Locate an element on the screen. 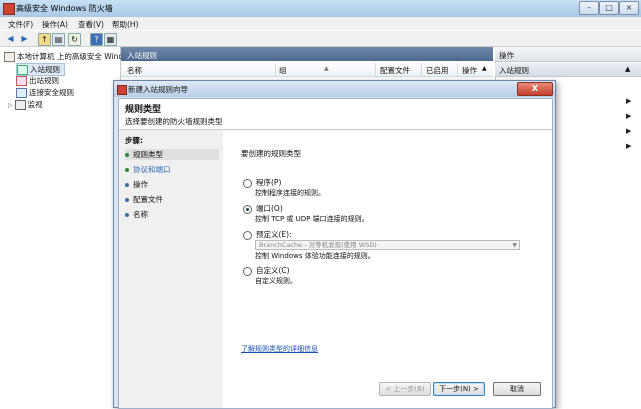 Image resolution: width=641 pixels, height=409 pixels. menu-bar: 文件(F) 操作(A) 查看(V) 帮助(H) is located at coordinates (320, 23).